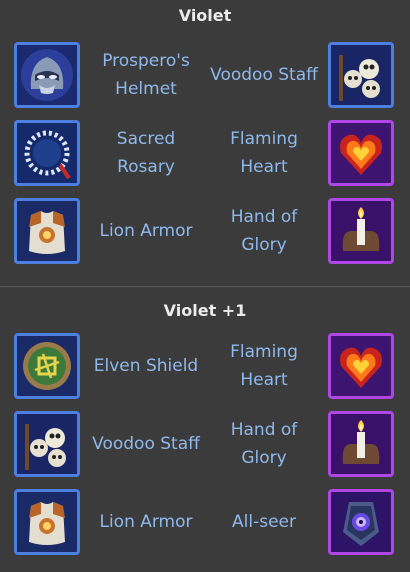 Image resolution: width=410 pixels, height=572 pixels. Describe the element at coordinates (205, 446) in the screenshot. I see `item-pair-row: Voodoo Staff Hand of Glory` at that location.